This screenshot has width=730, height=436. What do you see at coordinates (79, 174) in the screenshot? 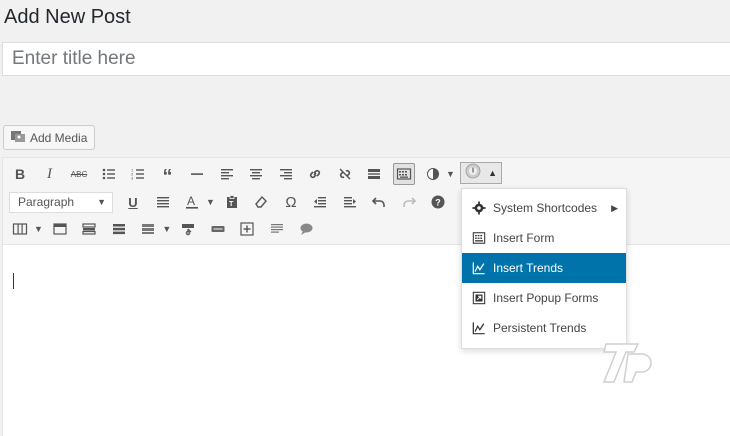
I see `strikethrough-icon: ABC` at bounding box center [79, 174].